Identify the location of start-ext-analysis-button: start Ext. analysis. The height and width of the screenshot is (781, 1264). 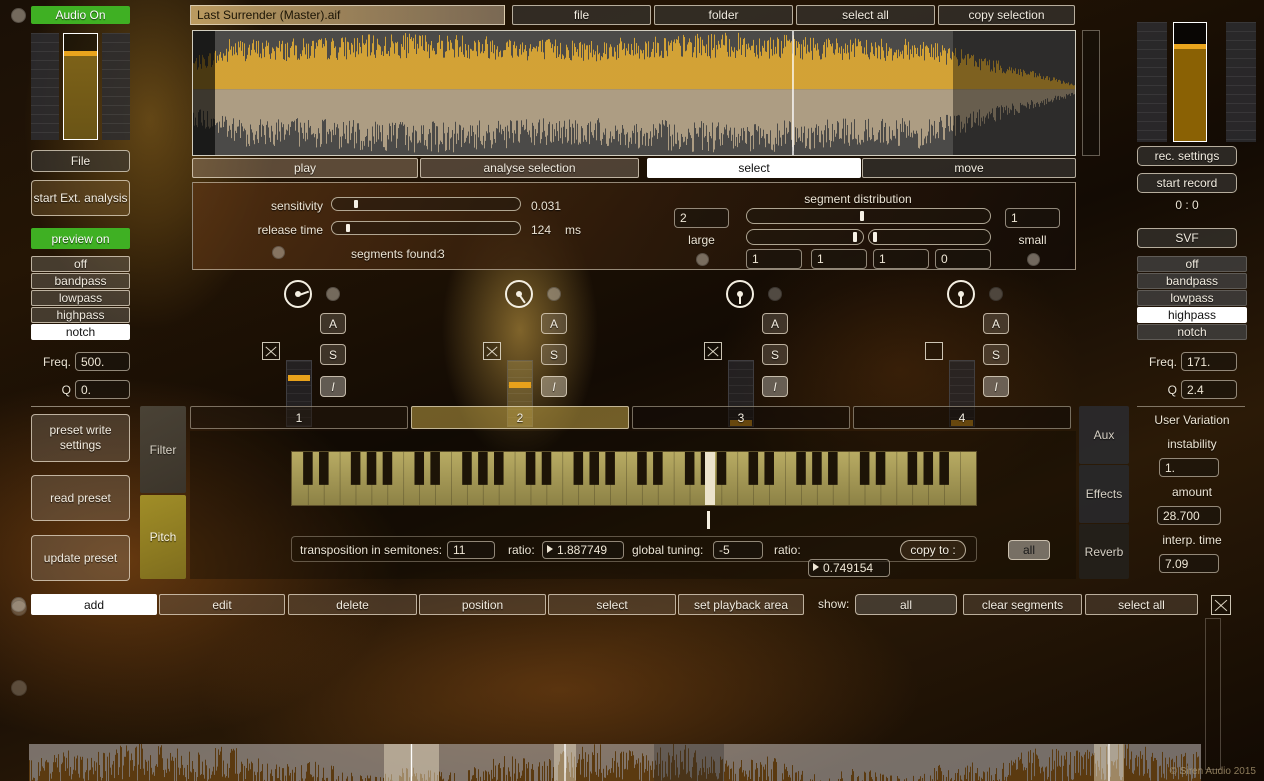
(80, 198).